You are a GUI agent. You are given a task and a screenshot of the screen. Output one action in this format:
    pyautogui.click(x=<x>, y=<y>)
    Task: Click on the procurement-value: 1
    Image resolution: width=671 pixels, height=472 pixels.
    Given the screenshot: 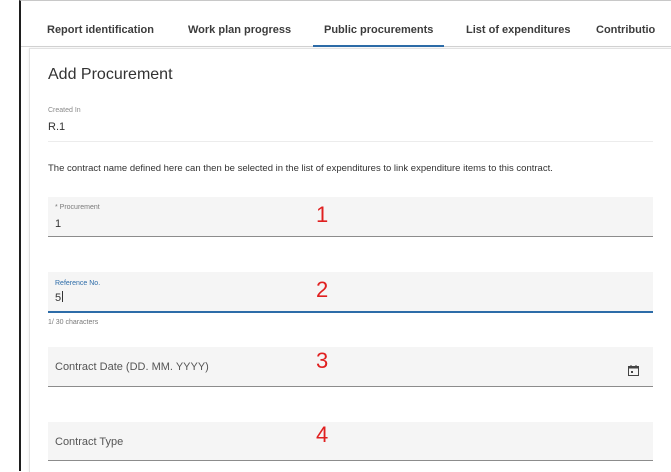 What is the action you would take?
    pyautogui.click(x=58, y=224)
    